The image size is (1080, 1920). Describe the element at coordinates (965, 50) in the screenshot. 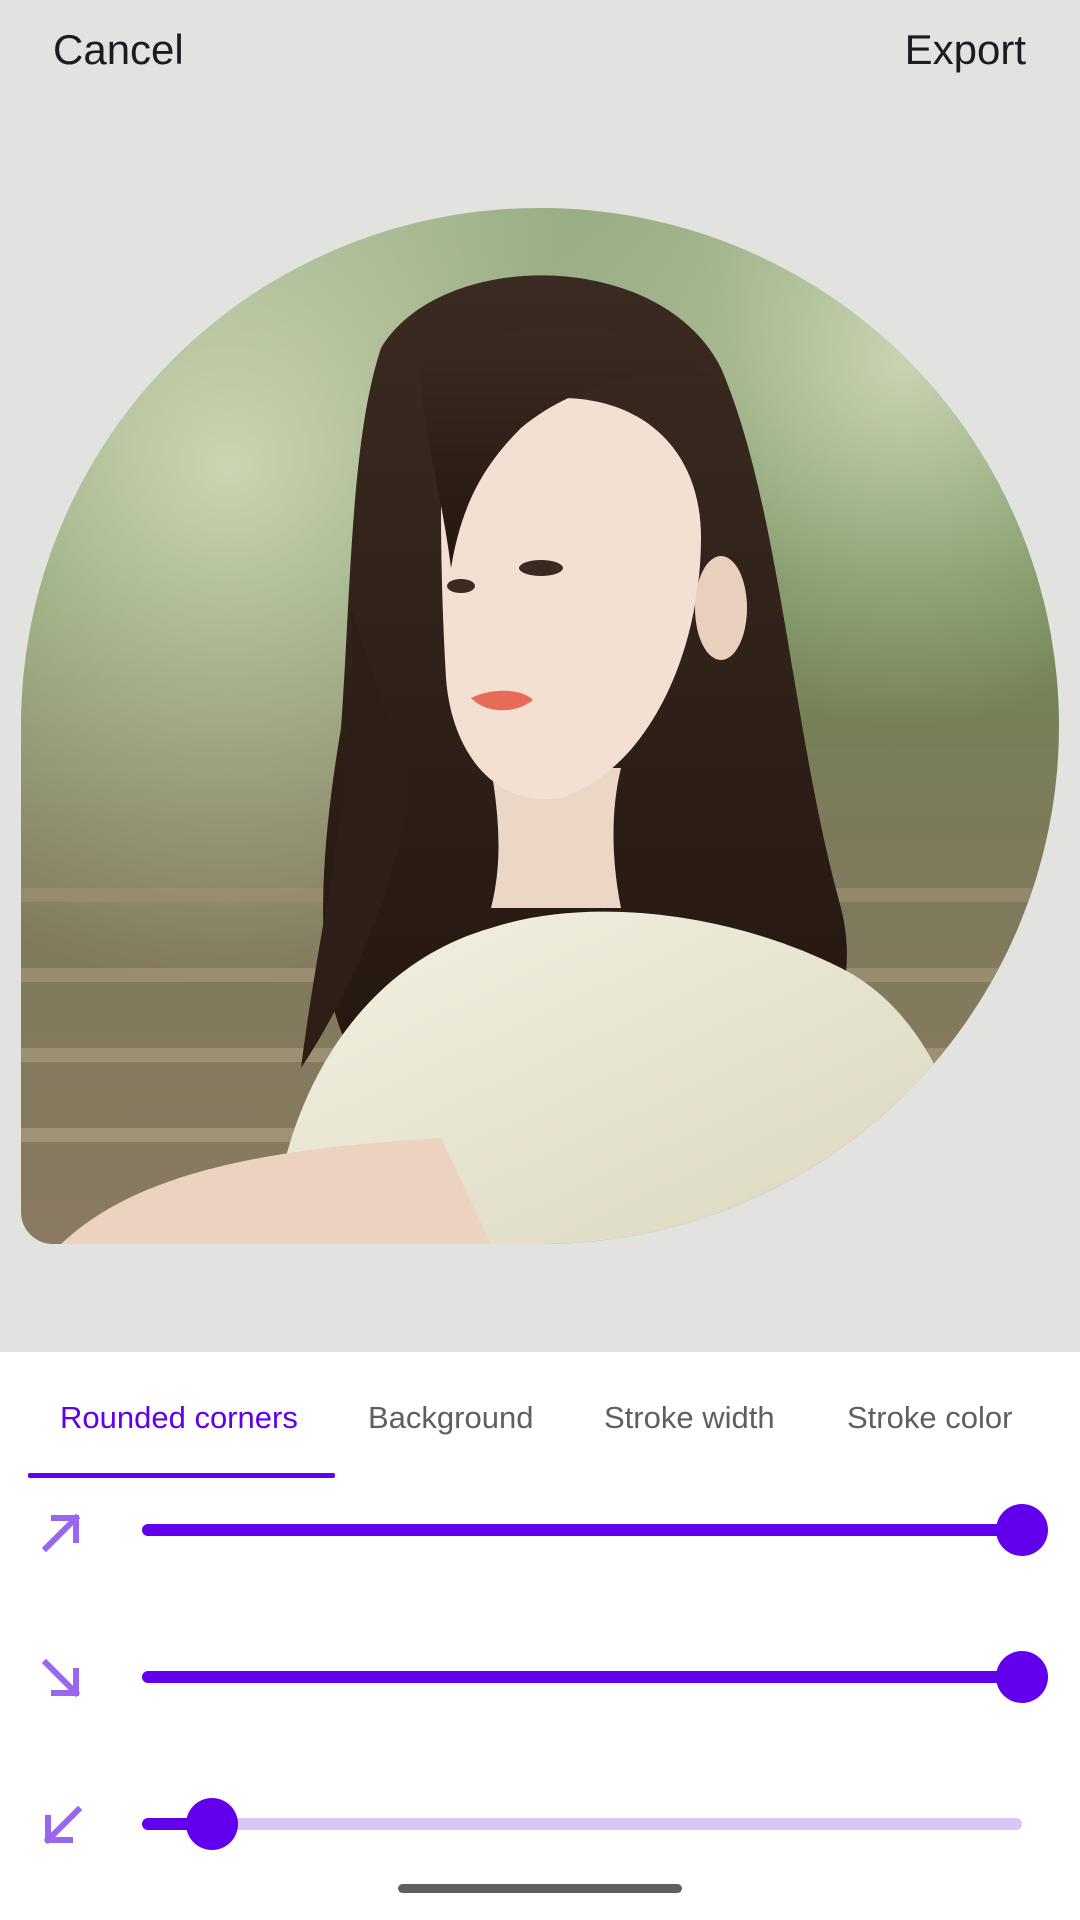

I see `export-button: Export` at that location.